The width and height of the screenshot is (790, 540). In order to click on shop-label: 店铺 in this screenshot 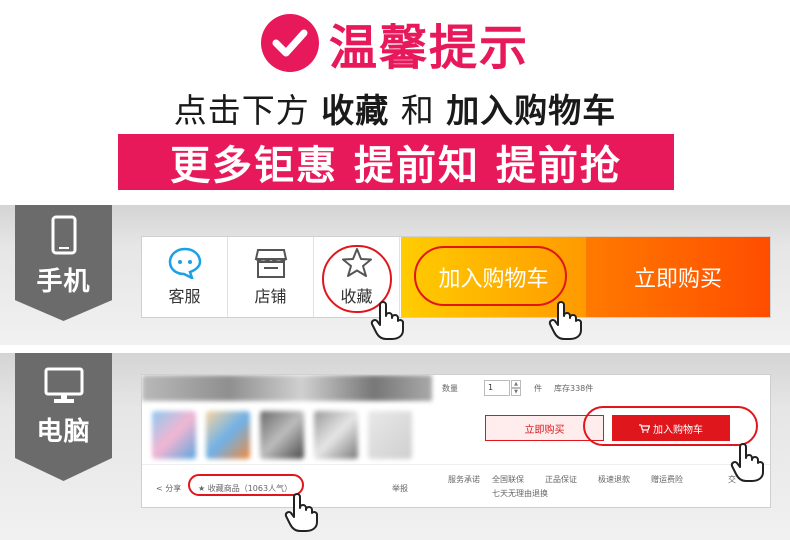, I will do `click(270, 296)`.